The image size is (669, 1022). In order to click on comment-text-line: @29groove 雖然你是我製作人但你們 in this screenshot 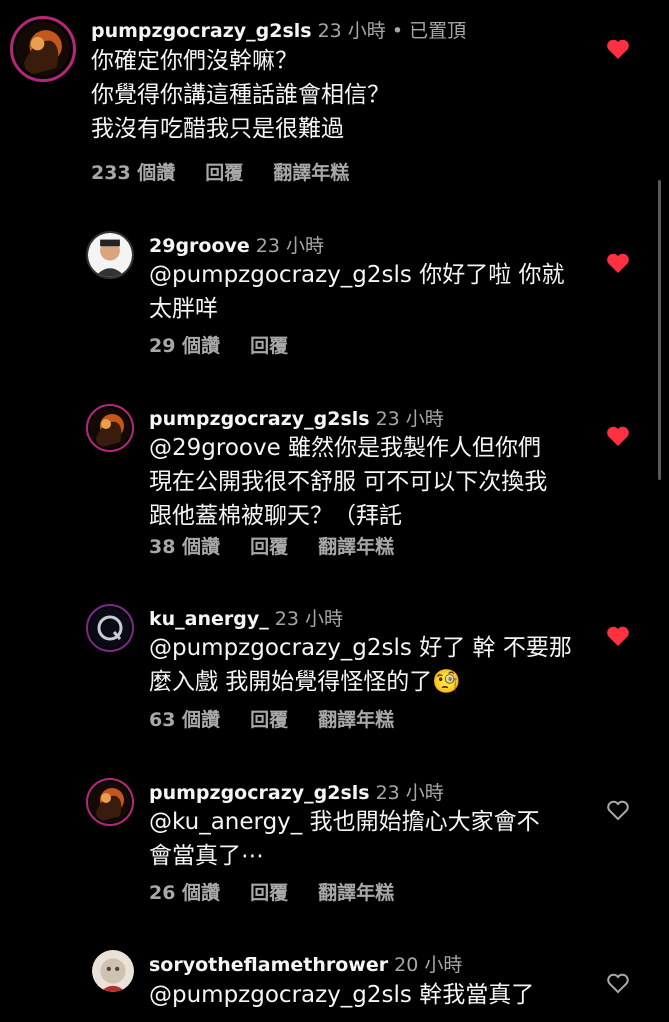, I will do `click(345, 448)`.